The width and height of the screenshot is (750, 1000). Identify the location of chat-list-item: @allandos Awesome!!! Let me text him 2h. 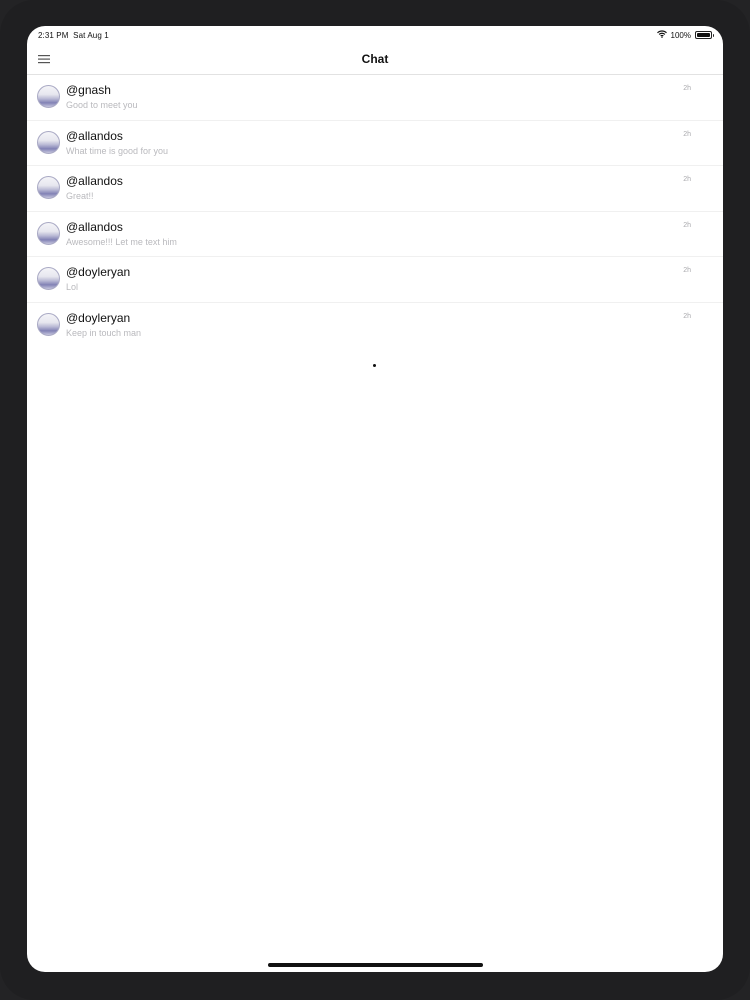
(375, 235).